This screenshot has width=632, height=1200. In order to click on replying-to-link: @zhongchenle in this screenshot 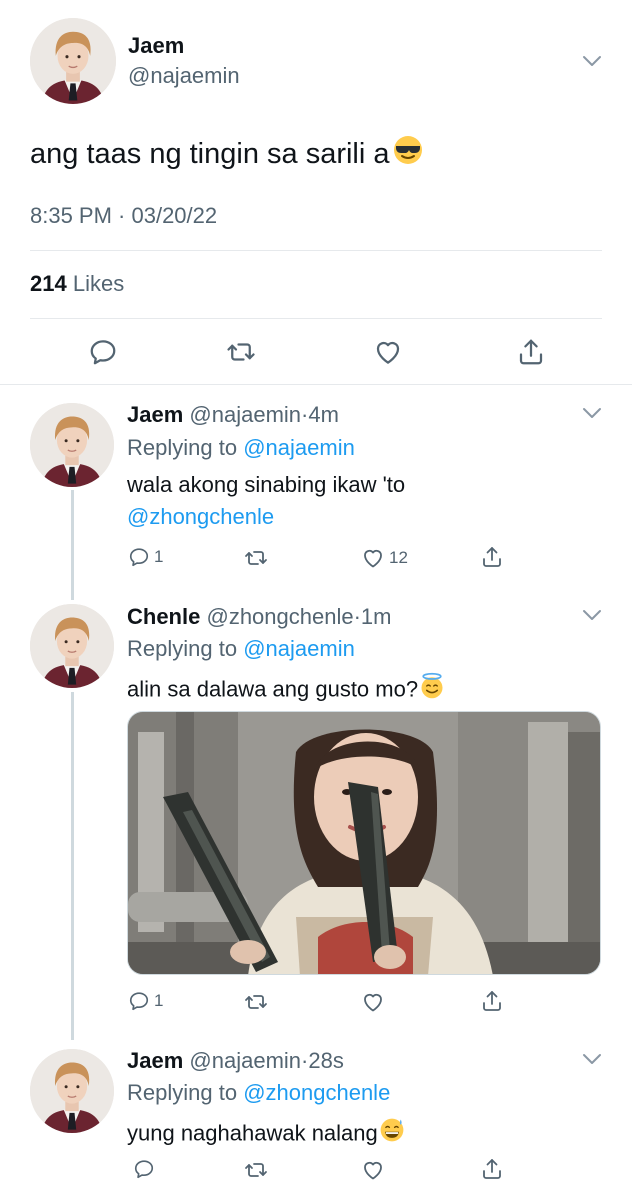, I will do `click(316, 1092)`.